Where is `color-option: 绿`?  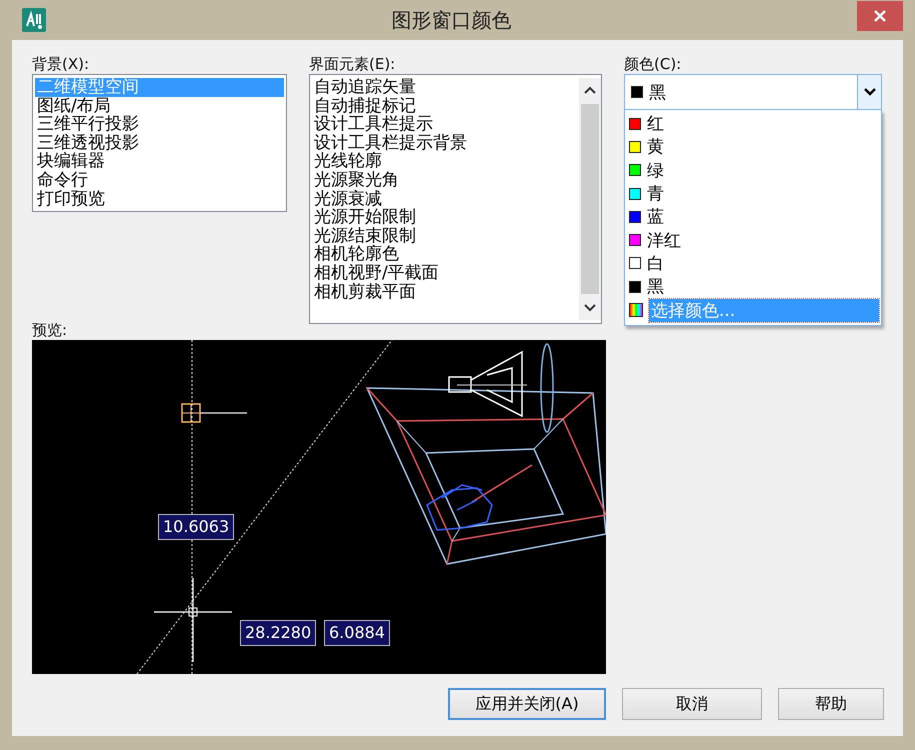 color-option: 绿 is located at coordinates (753, 170).